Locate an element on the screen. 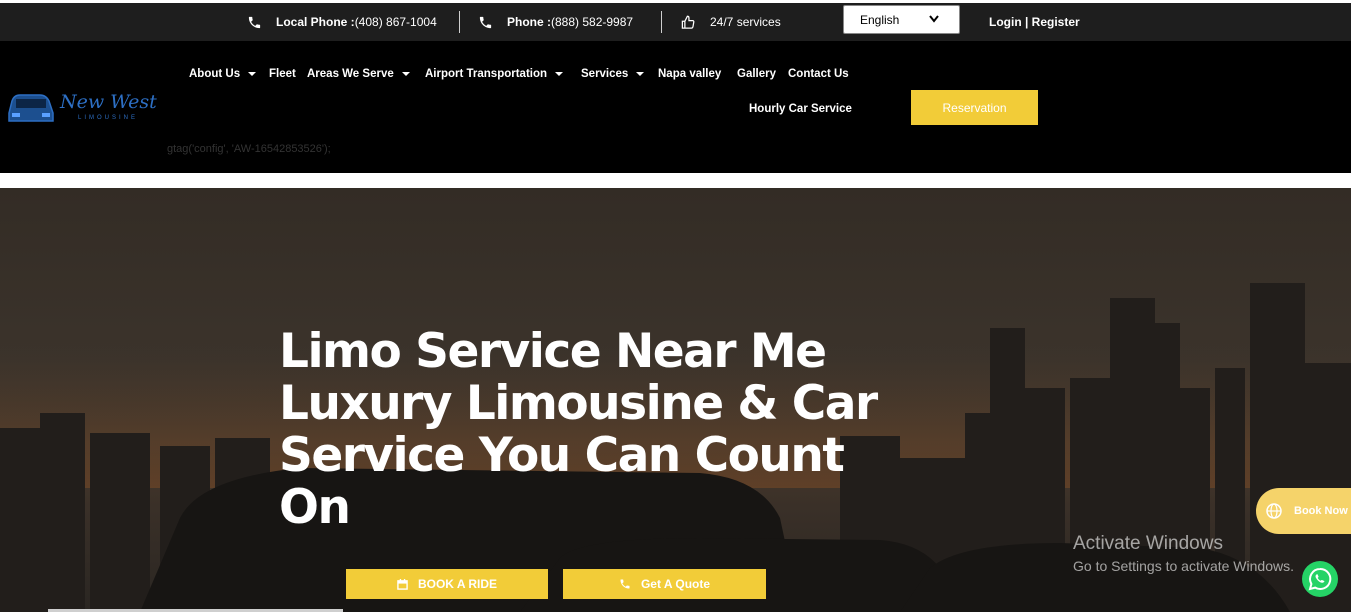 The height and width of the screenshot is (612, 1351). nav-fleet: Fleet is located at coordinates (282, 74).